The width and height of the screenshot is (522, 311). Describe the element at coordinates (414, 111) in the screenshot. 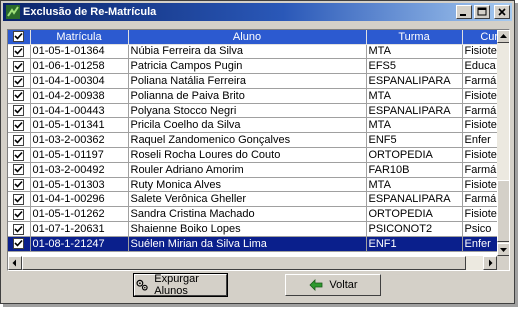

I see `turma-cell: ESPANALIPARA` at that location.